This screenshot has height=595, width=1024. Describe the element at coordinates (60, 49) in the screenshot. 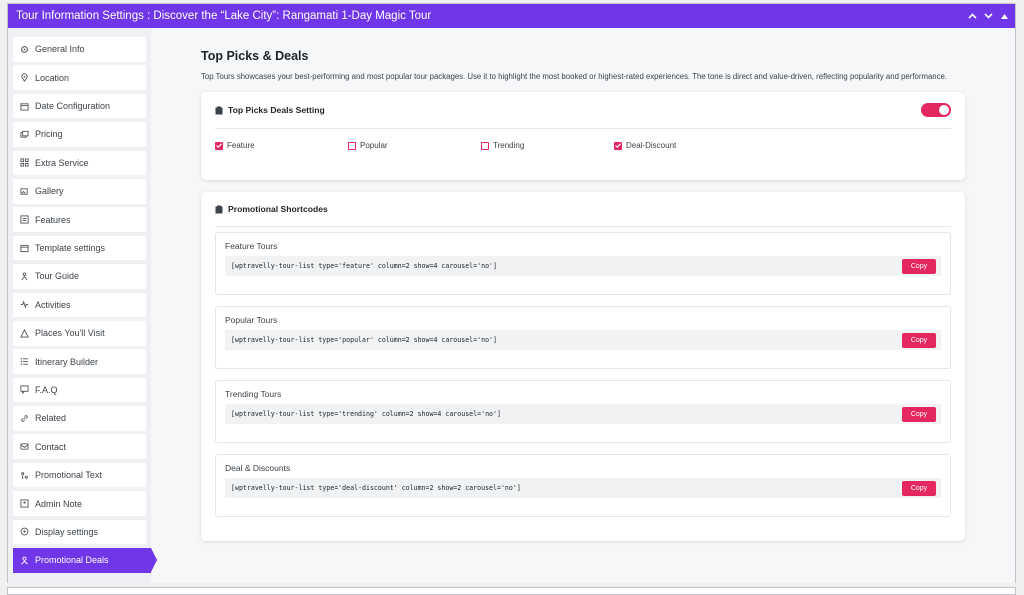

I see `sidebar-item-label: General Info` at that location.